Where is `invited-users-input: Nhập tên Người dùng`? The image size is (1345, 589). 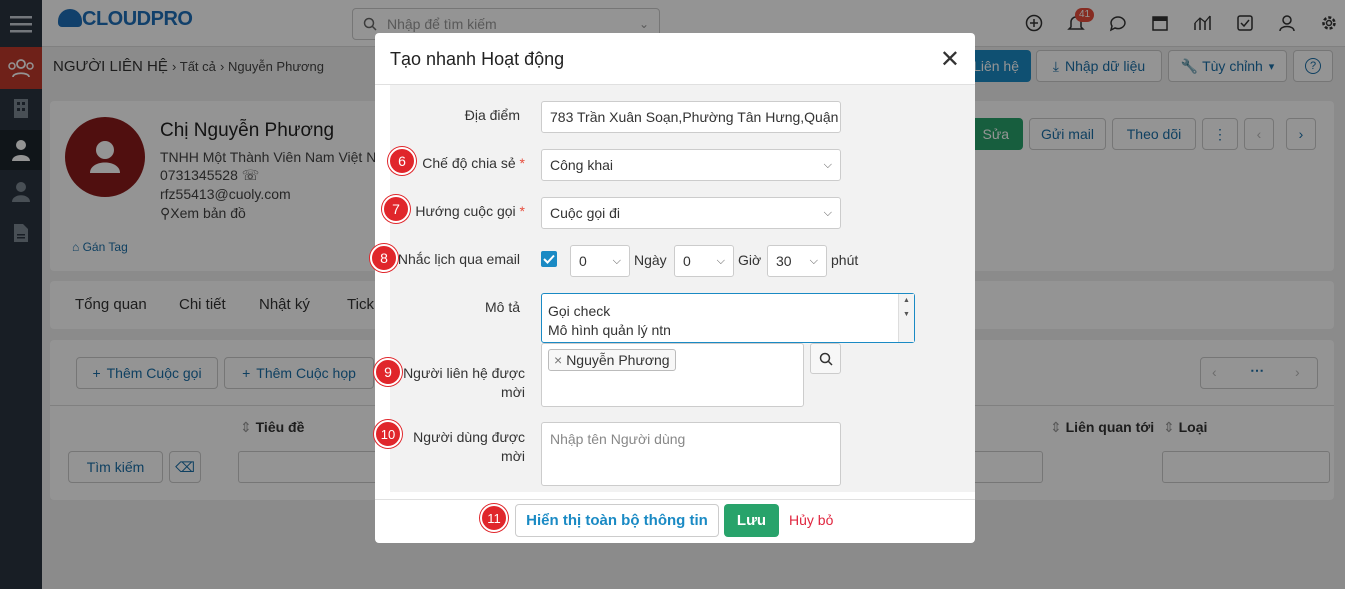
invited-users-input: Nhập tên Người dùng is located at coordinates (691, 454).